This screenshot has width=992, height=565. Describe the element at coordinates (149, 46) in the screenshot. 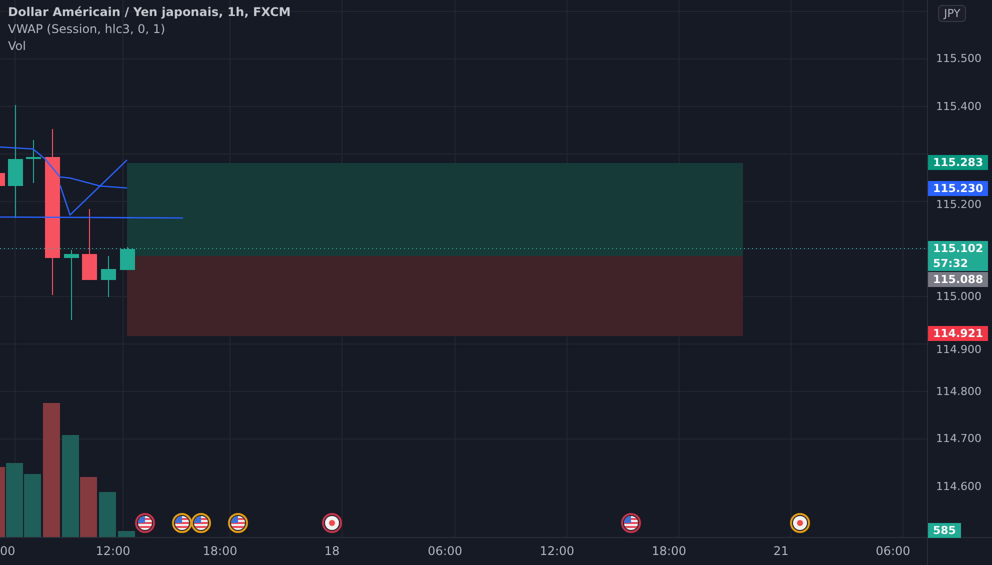

I see `indicator-label: Vol` at that location.